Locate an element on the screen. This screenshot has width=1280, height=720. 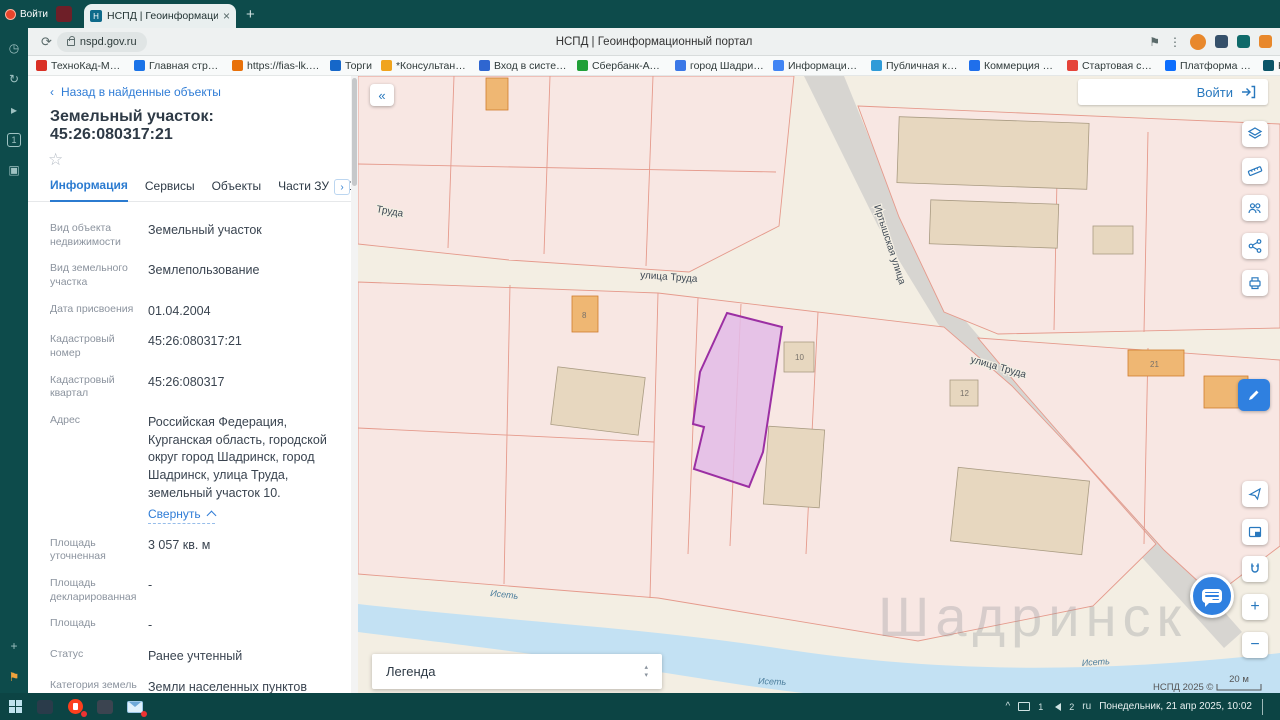
browser-tab: Н НСПД | Геоинформаци × is located at coordinates (159, 16).